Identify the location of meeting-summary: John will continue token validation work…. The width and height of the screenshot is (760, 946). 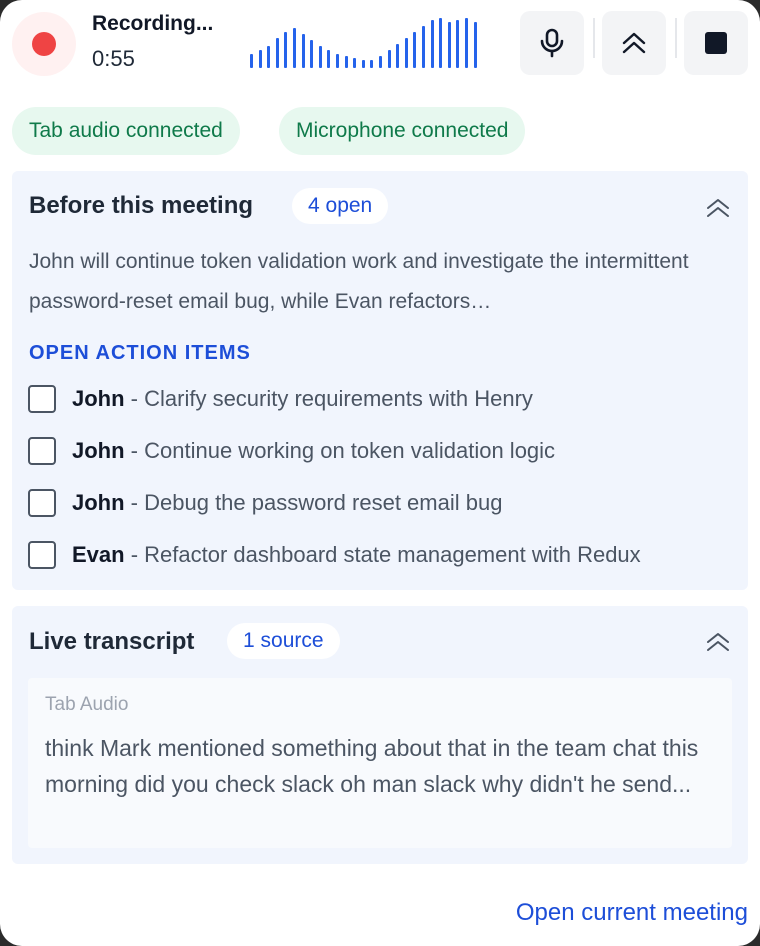
(359, 281).